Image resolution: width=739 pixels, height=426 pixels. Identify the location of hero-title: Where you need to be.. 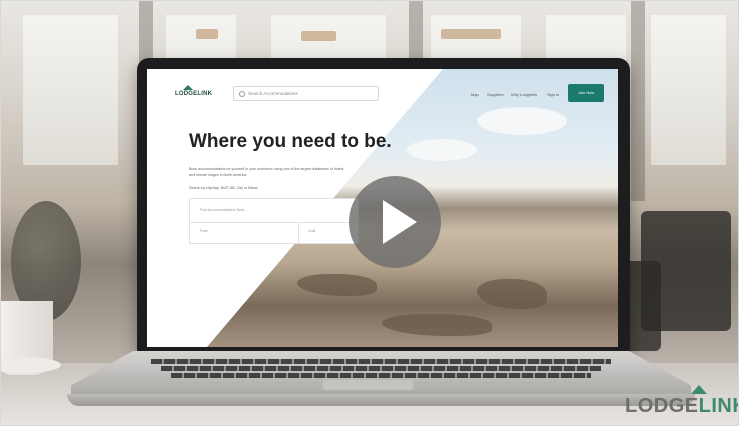
(290, 141).